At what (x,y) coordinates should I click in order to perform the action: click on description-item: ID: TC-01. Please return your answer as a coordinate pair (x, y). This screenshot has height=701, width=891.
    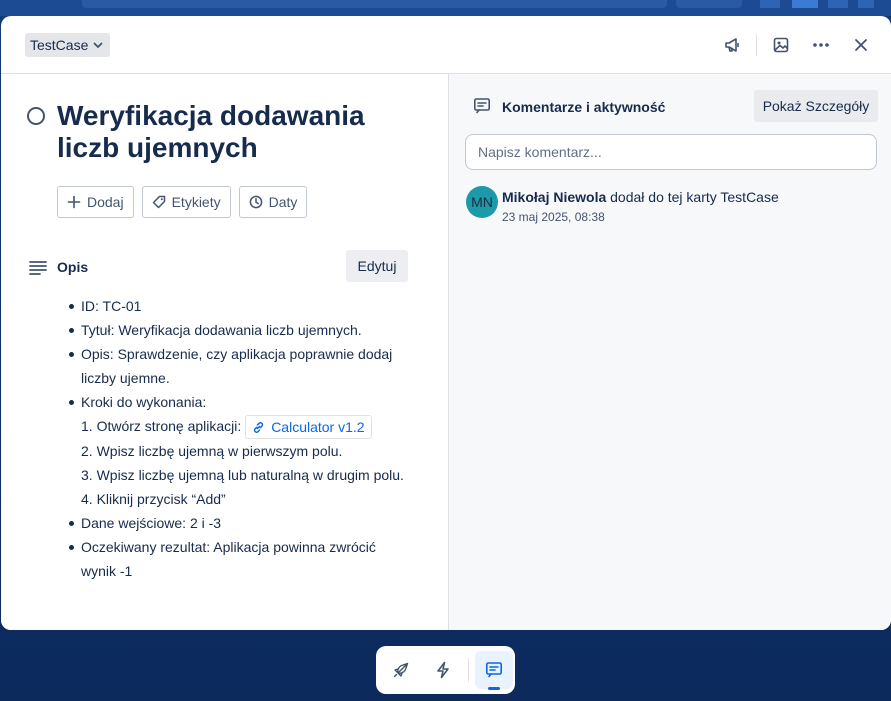
    Looking at the image, I should click on (237, 306).